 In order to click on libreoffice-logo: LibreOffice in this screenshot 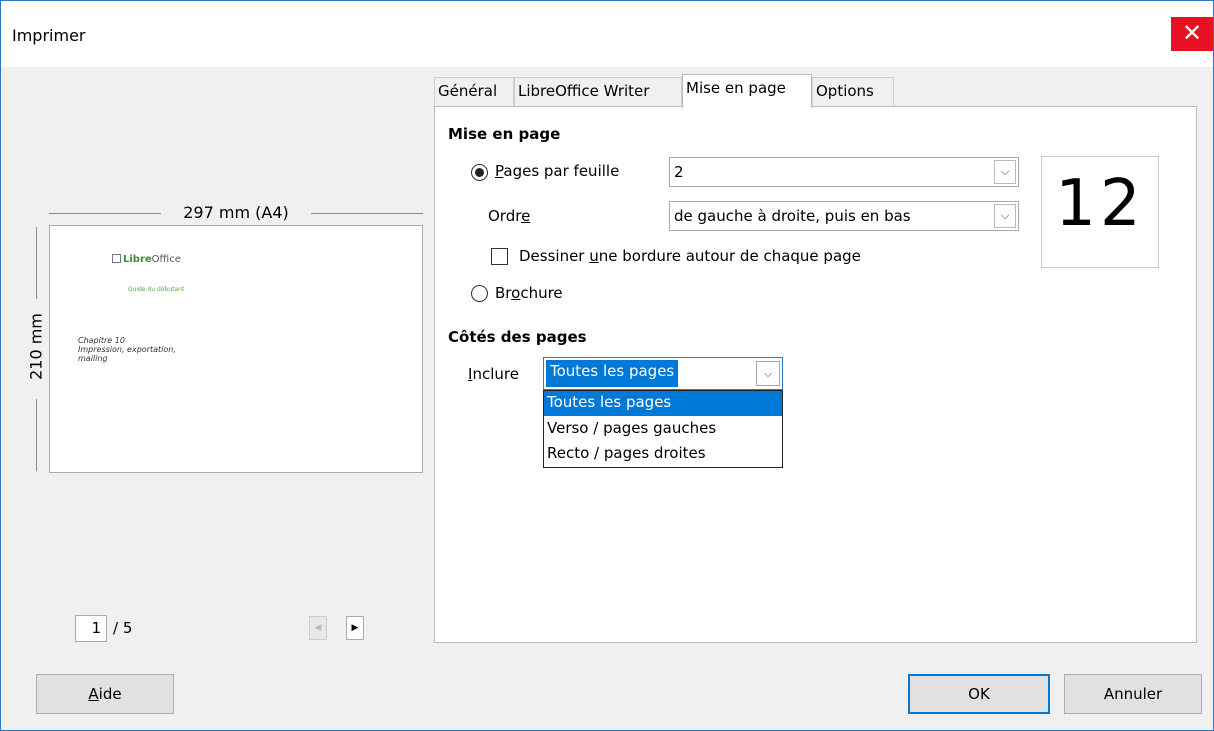, I will do `click(146, 259)`.